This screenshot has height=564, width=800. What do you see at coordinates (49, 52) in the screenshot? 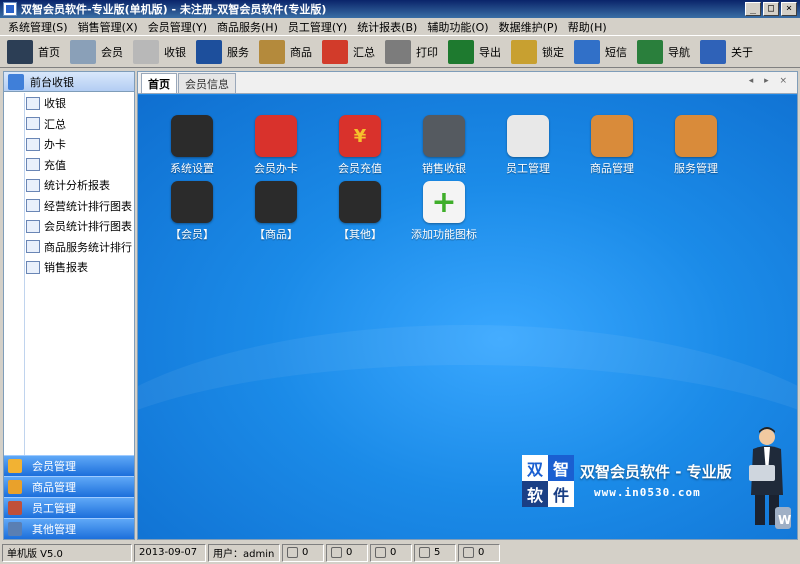
I see `toolbar-label: 首页` at bounding box center [49, 52].